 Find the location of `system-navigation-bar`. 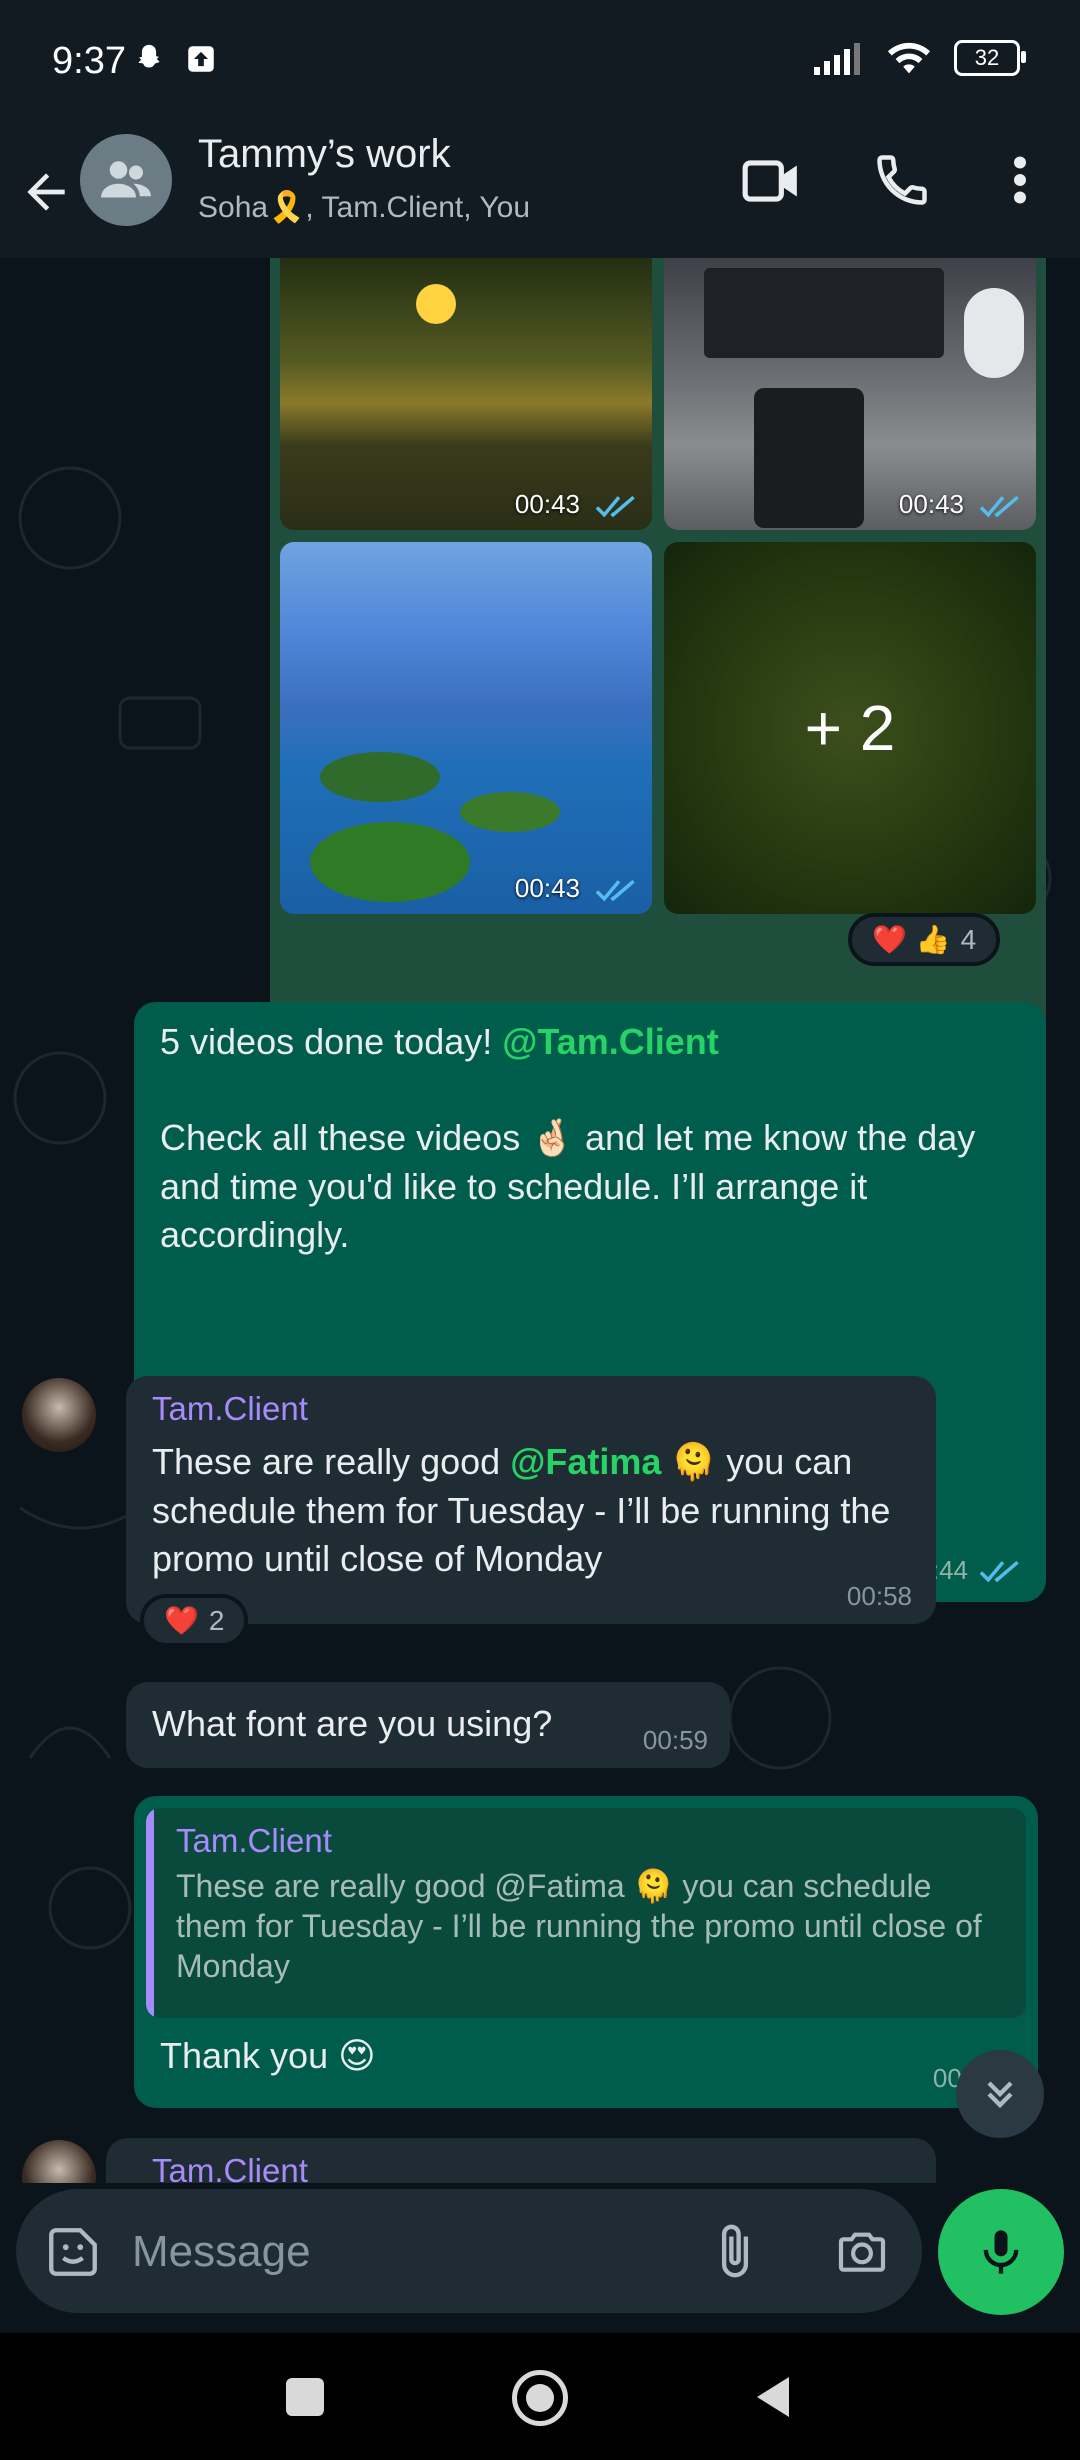

system-navigation-bar is located at coordinates (540, 2396).